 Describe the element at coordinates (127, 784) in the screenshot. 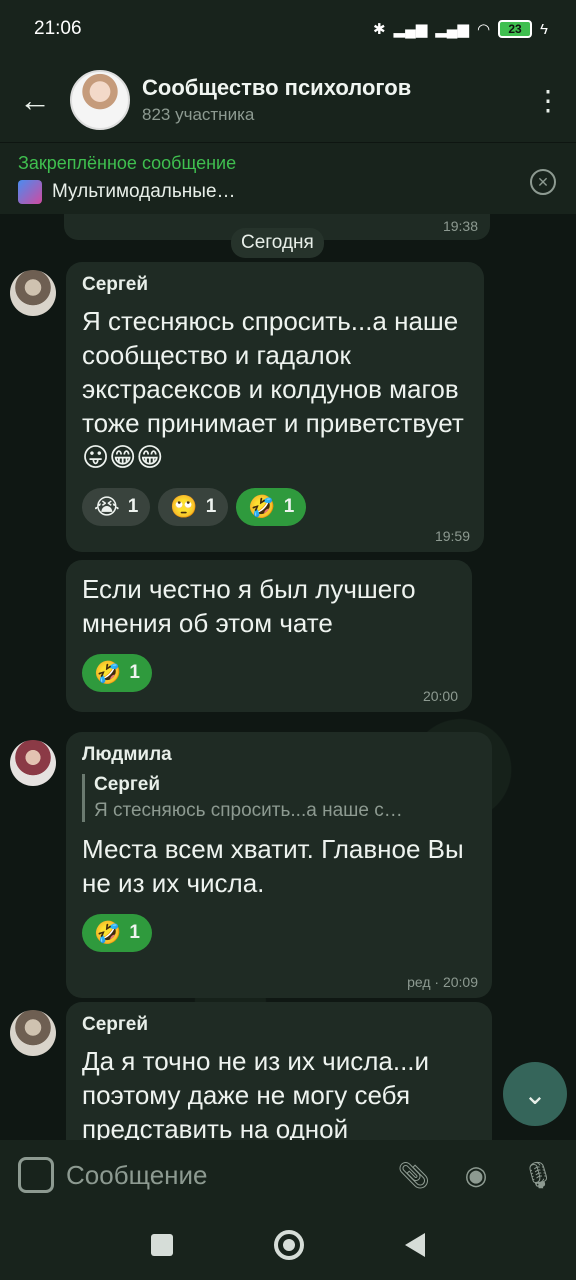

I see `reply-sender: Сергей` at that location.